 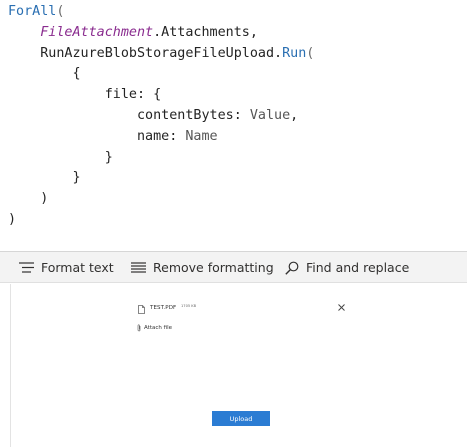 What do you see at coordinates (358, 267) in the screenshot?
I see `find-replace-label: Find and replace` at bounding box center [358, 267].